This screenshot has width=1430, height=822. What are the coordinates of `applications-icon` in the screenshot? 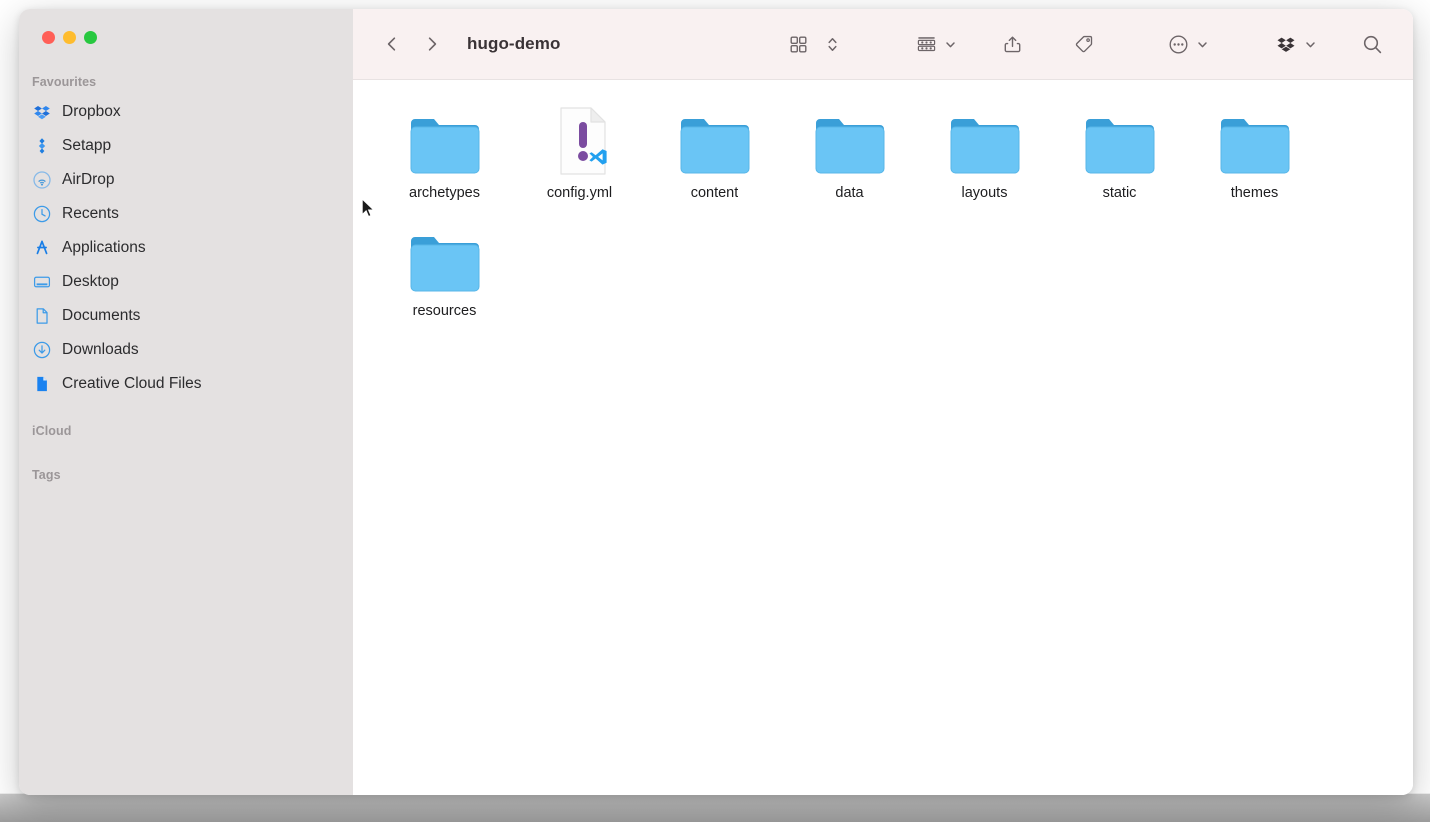 It's located at (41, 248).